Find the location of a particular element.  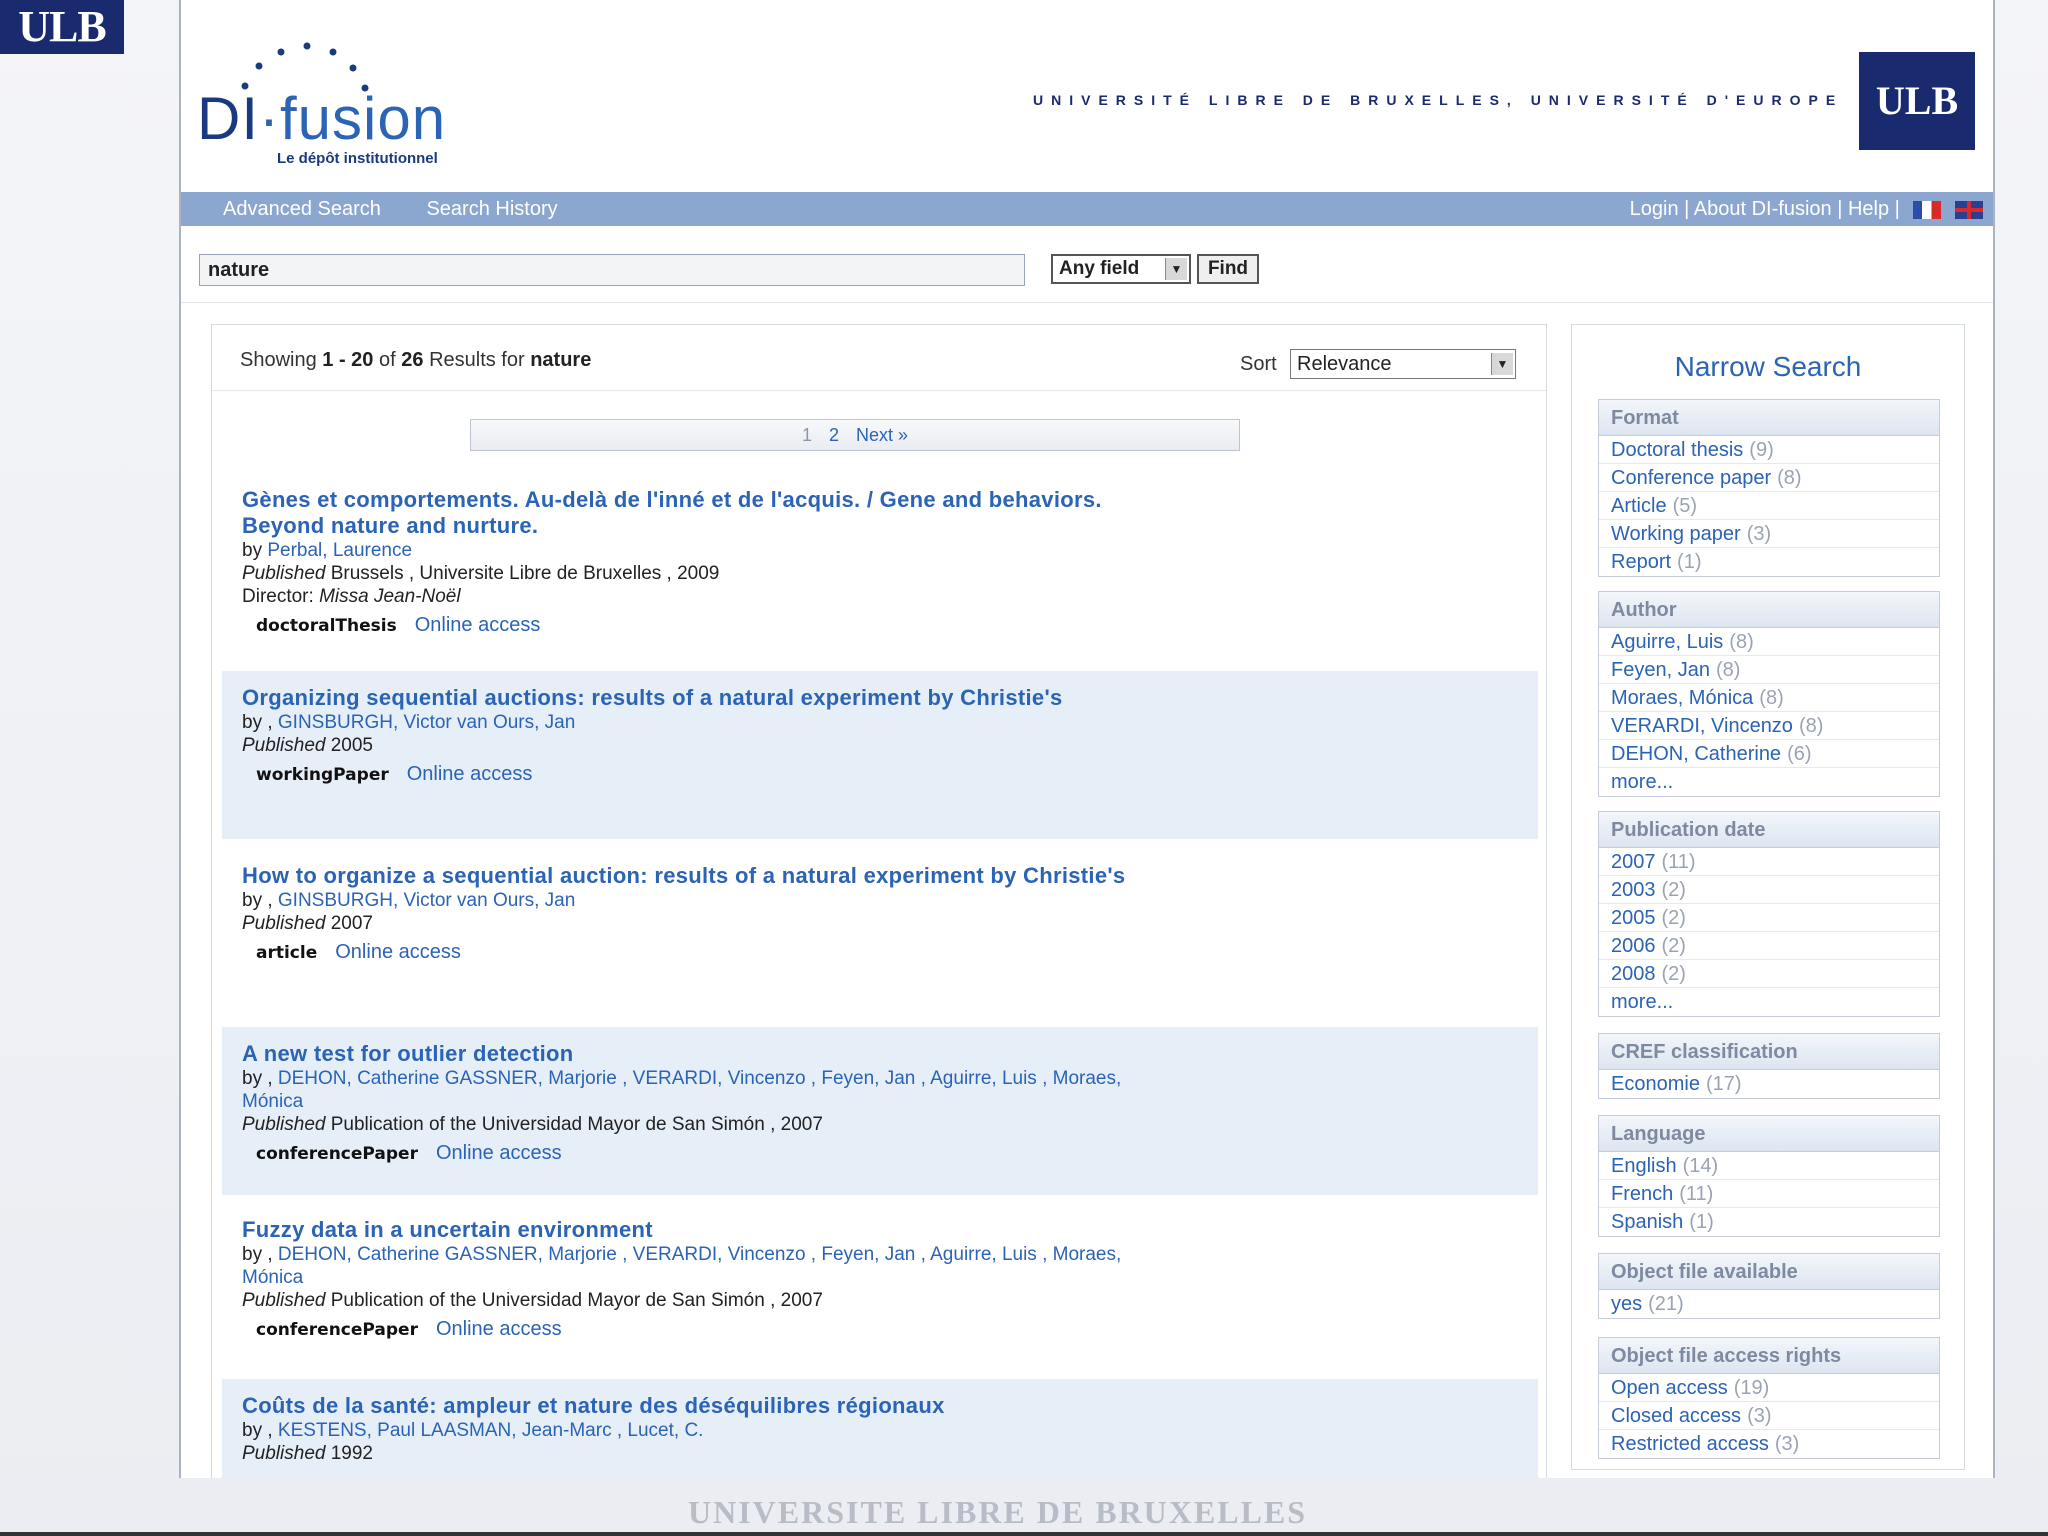

facet-label: Open access is located at coordinates (1669, 1388).